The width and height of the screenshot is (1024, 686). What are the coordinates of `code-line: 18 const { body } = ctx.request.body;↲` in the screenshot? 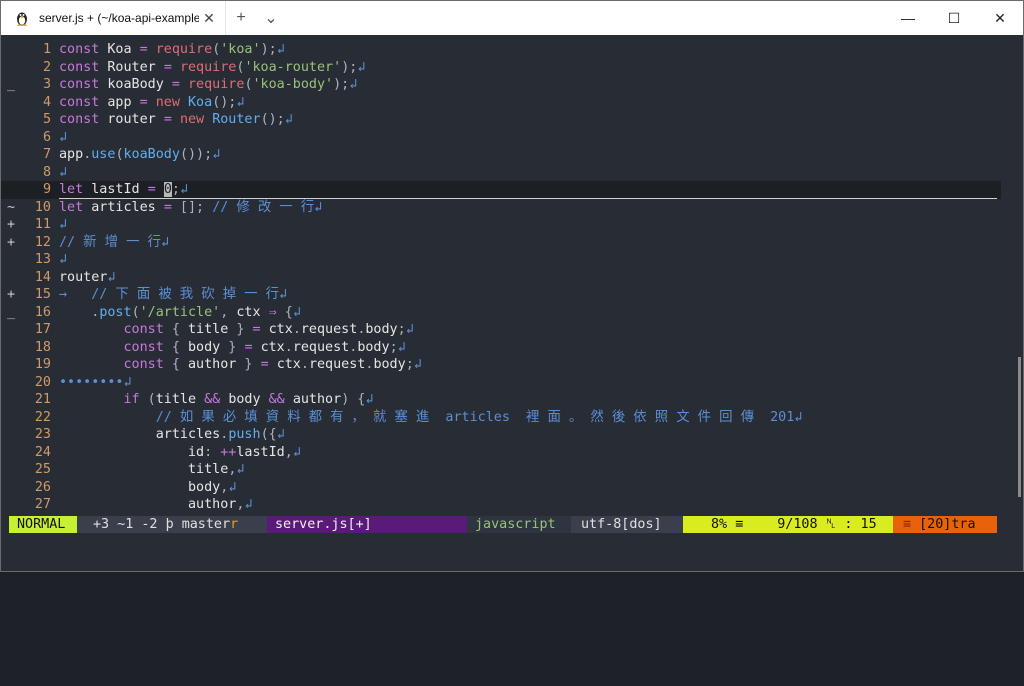 It's located at (501, 348).